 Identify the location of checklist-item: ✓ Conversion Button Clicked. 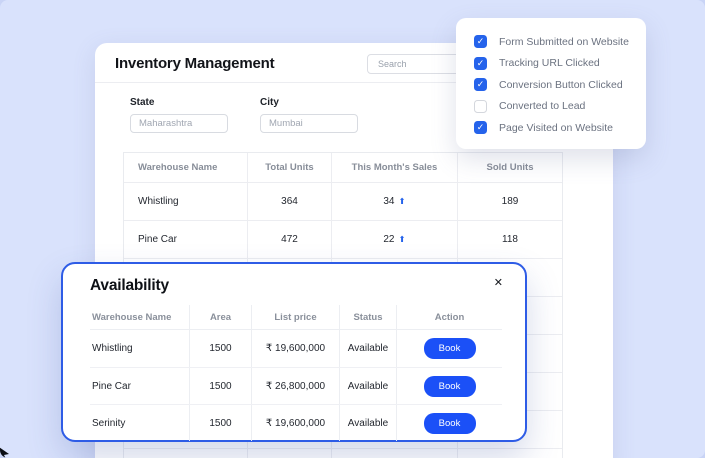
(560, 85).